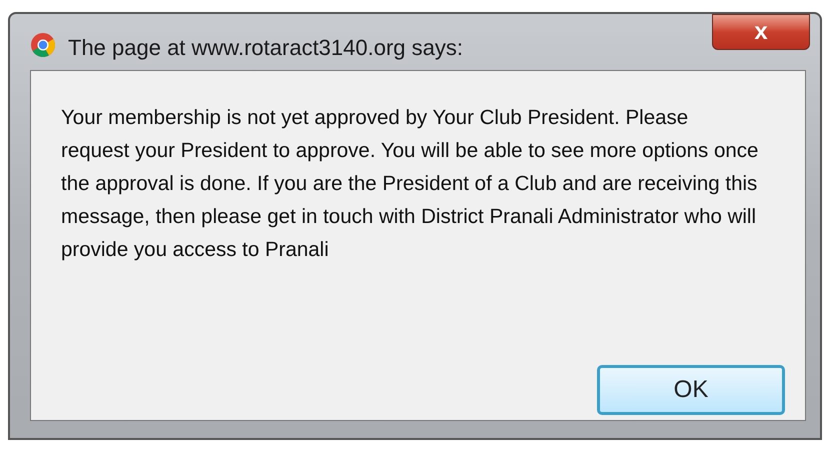 This screenshot has width=825, height=450. I want to click on ok-button: OK, so click(691, 390).